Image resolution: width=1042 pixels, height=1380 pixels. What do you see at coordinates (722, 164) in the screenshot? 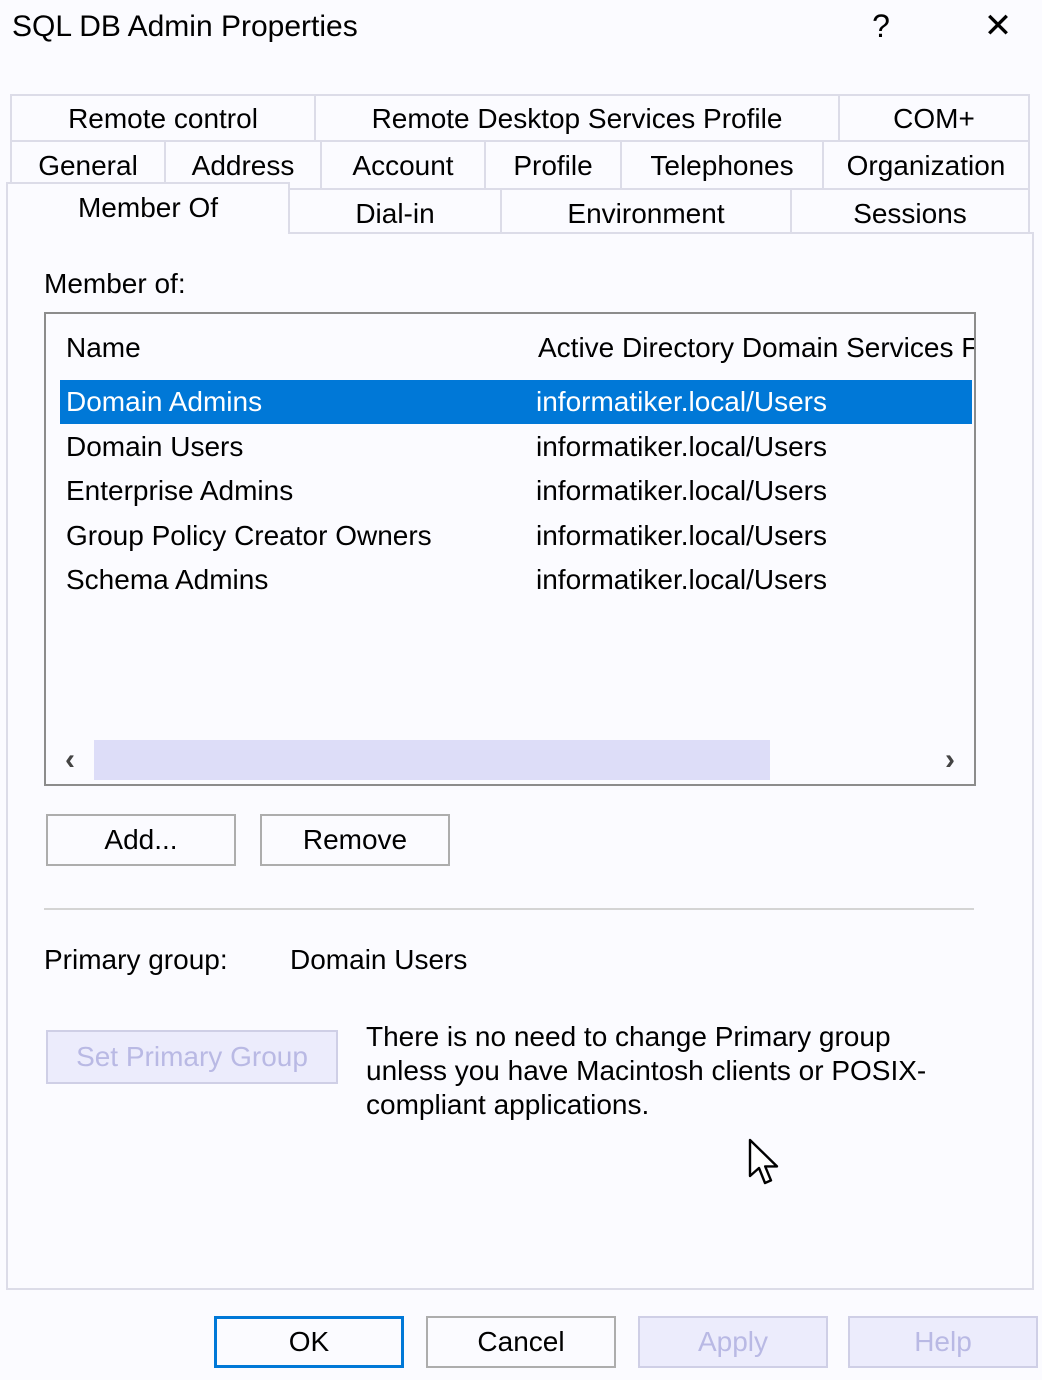
I see `tab-telephones: Telephones` at bounding box center [722, 164].